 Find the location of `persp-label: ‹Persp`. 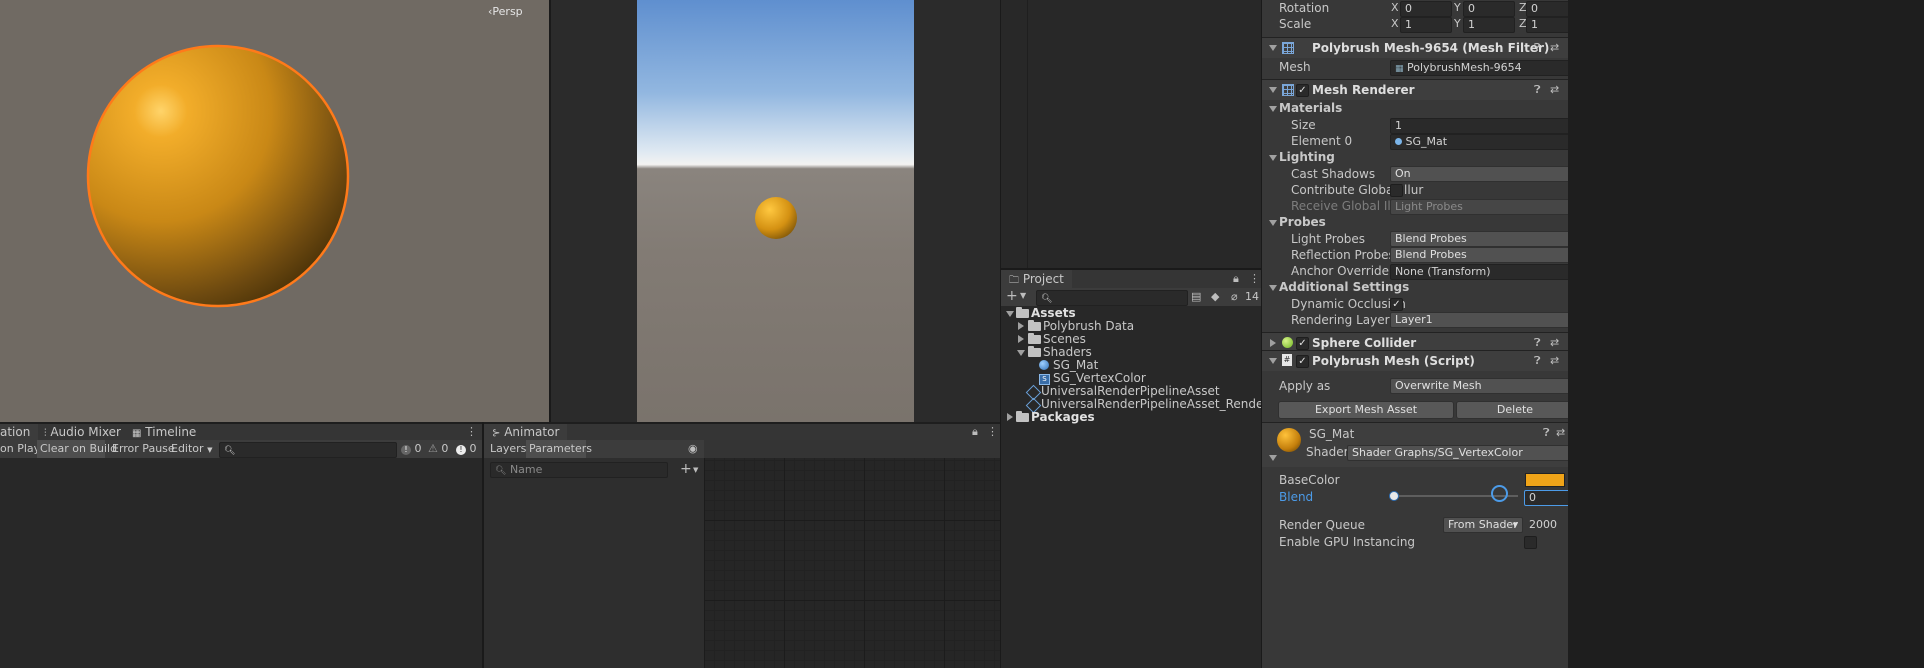

persp-label: ‹Persp is located at coordinates (505, 12).